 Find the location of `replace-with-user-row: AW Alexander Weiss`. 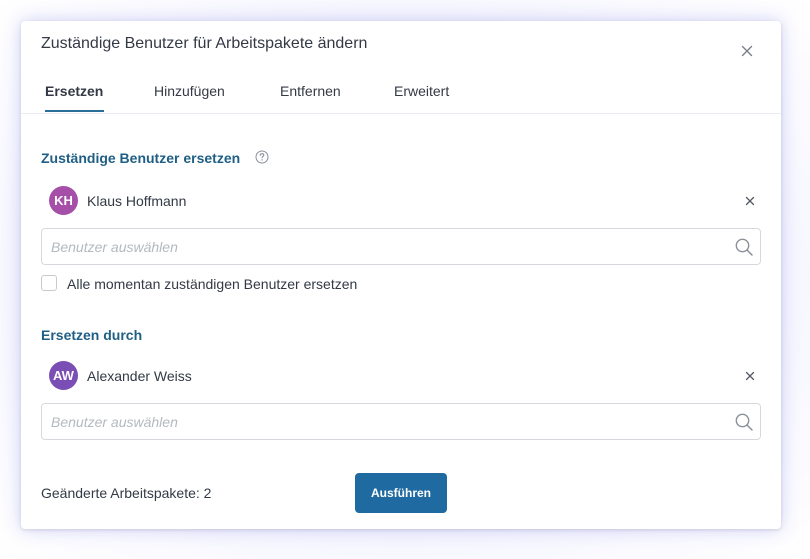

replace-with-user-row: AW Alexander Weiss is located at coordinates (404, 376).